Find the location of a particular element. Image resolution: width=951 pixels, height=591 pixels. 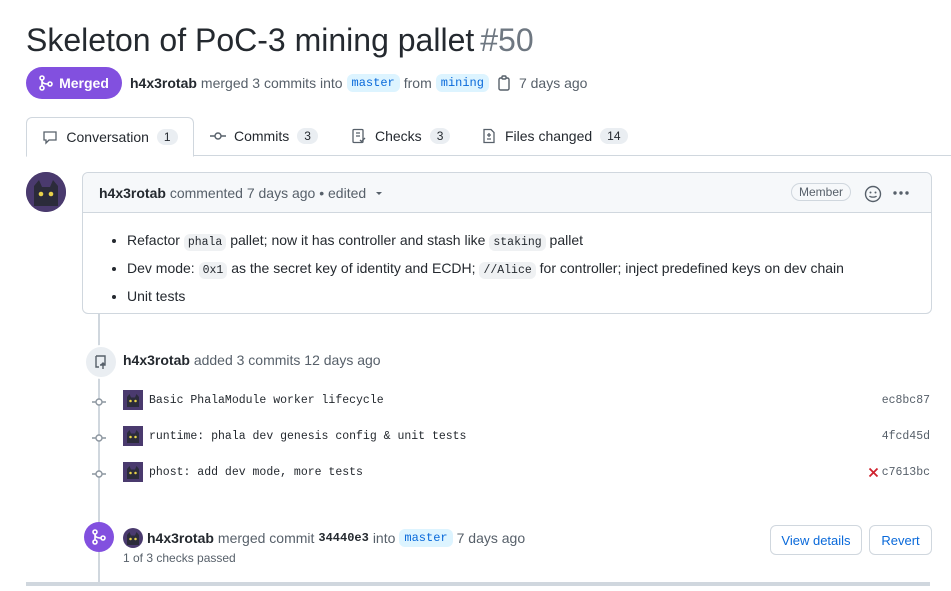

tab-conversation: Conversation 1 is located at coordinates (110, 137).